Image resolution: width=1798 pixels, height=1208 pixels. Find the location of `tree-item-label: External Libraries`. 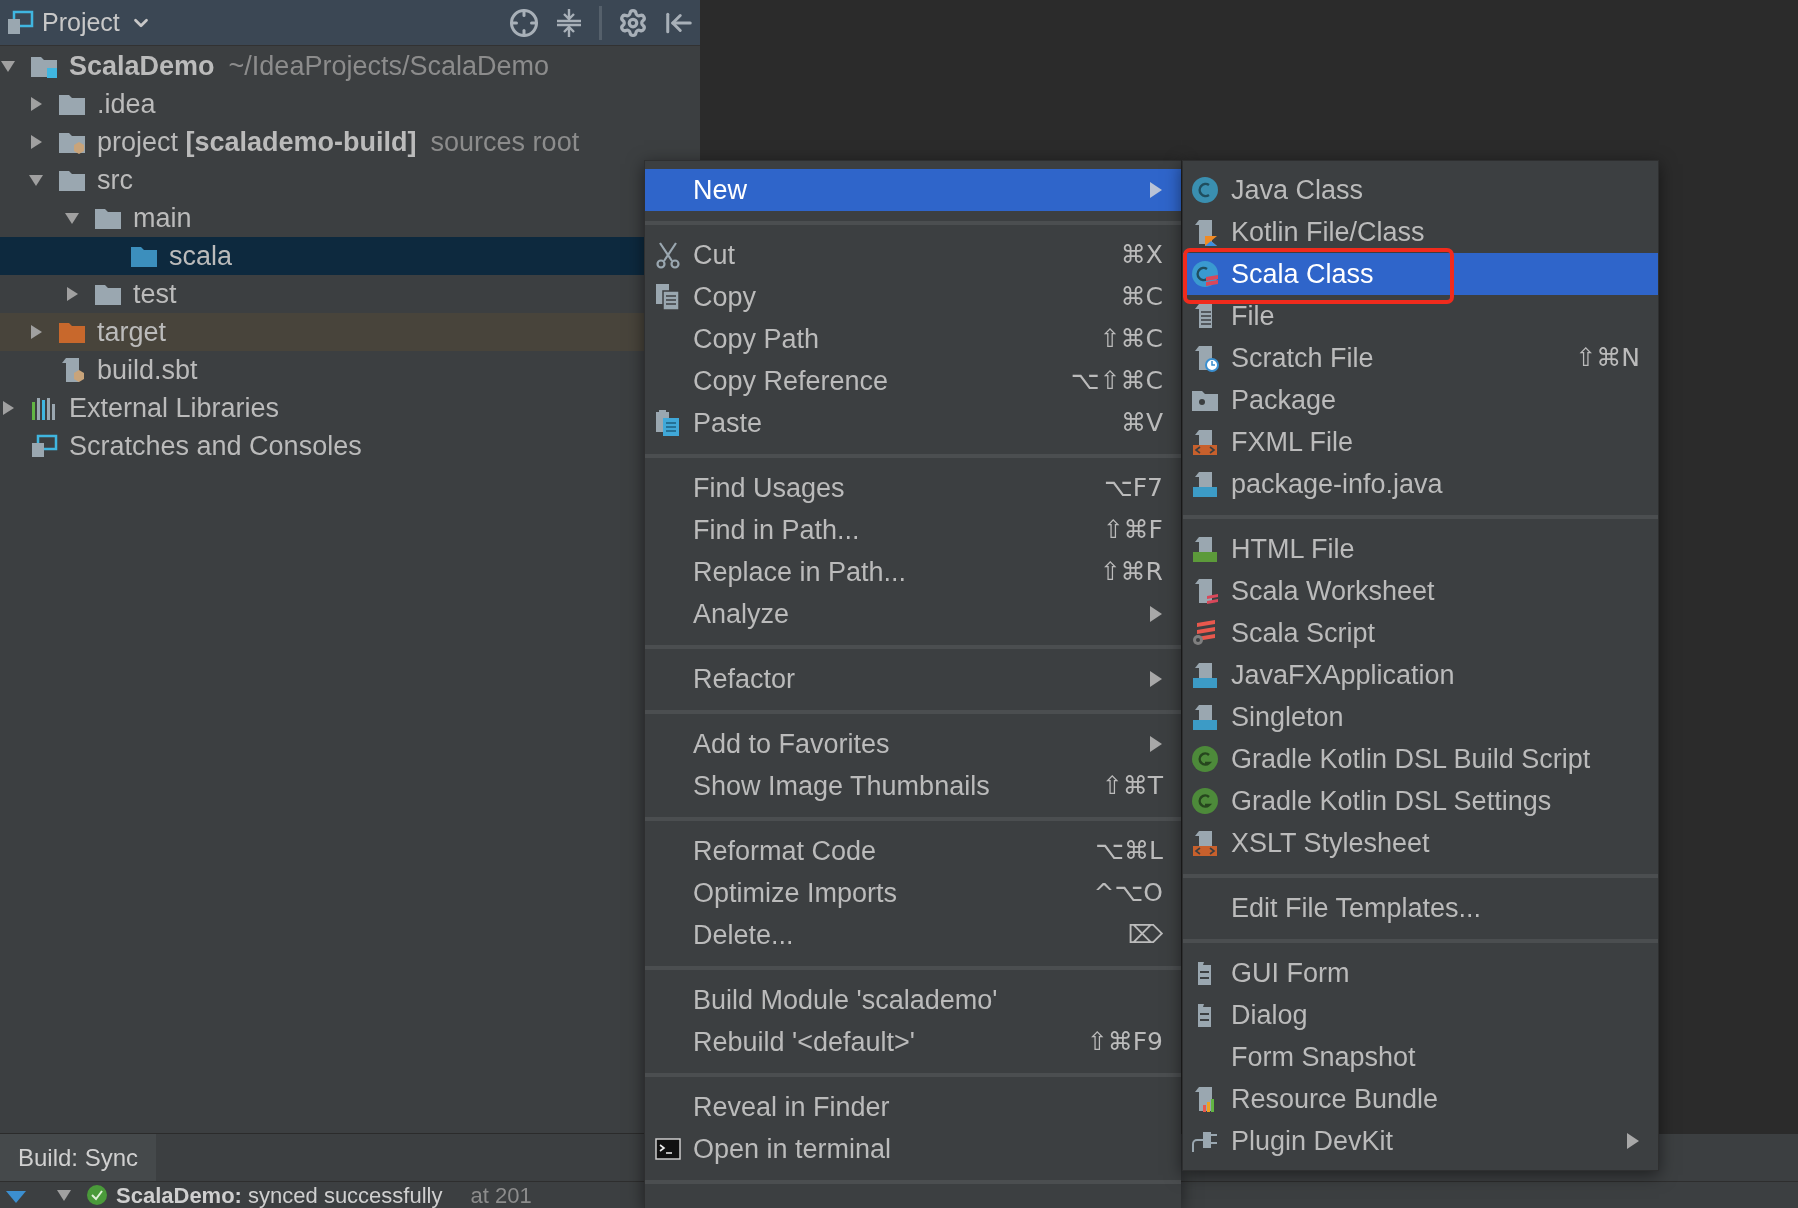

tree-item-label: External Libraries is located at coordinates (174, 408).